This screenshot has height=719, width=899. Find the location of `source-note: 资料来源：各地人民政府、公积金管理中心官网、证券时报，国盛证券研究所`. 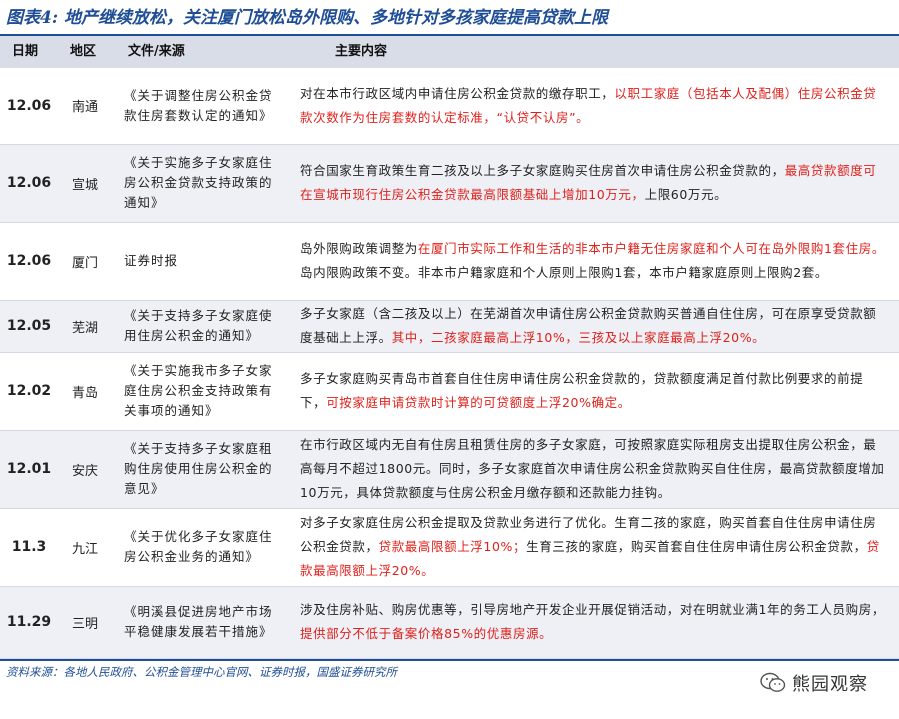

source-note: 资料来源：各地人民政府、公积金管理中心官网、证券时报，国盛证券研究所 is located at coordinates (201, 672).